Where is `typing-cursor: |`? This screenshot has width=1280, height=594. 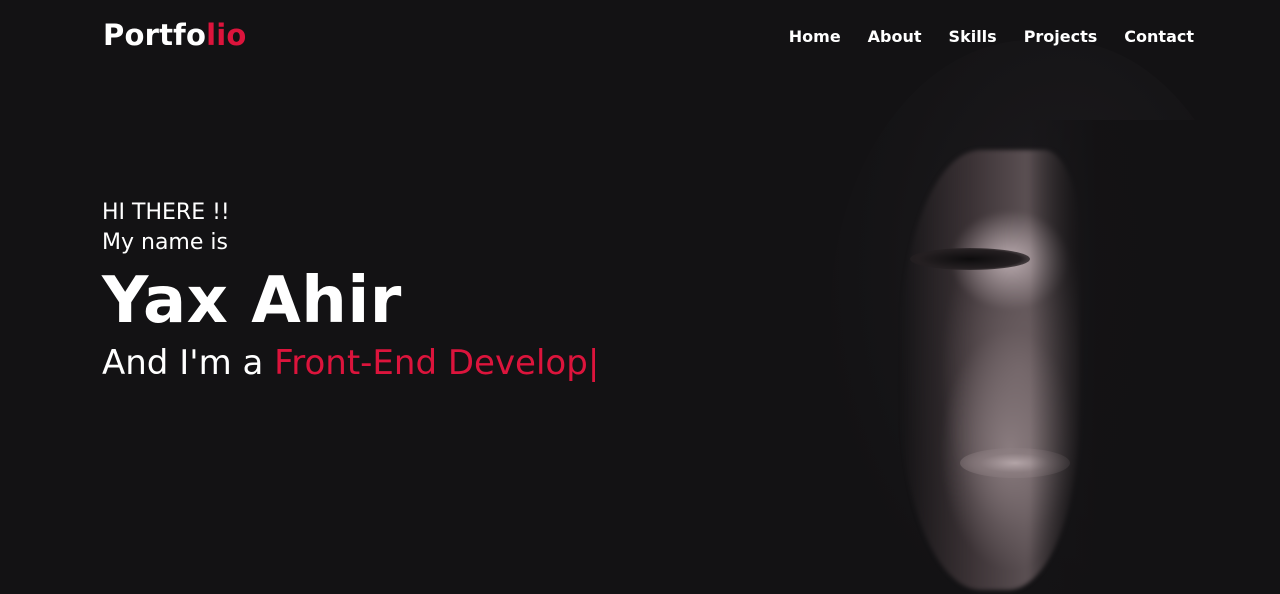 typing-cursor: | is located at coordinates (593, 363).